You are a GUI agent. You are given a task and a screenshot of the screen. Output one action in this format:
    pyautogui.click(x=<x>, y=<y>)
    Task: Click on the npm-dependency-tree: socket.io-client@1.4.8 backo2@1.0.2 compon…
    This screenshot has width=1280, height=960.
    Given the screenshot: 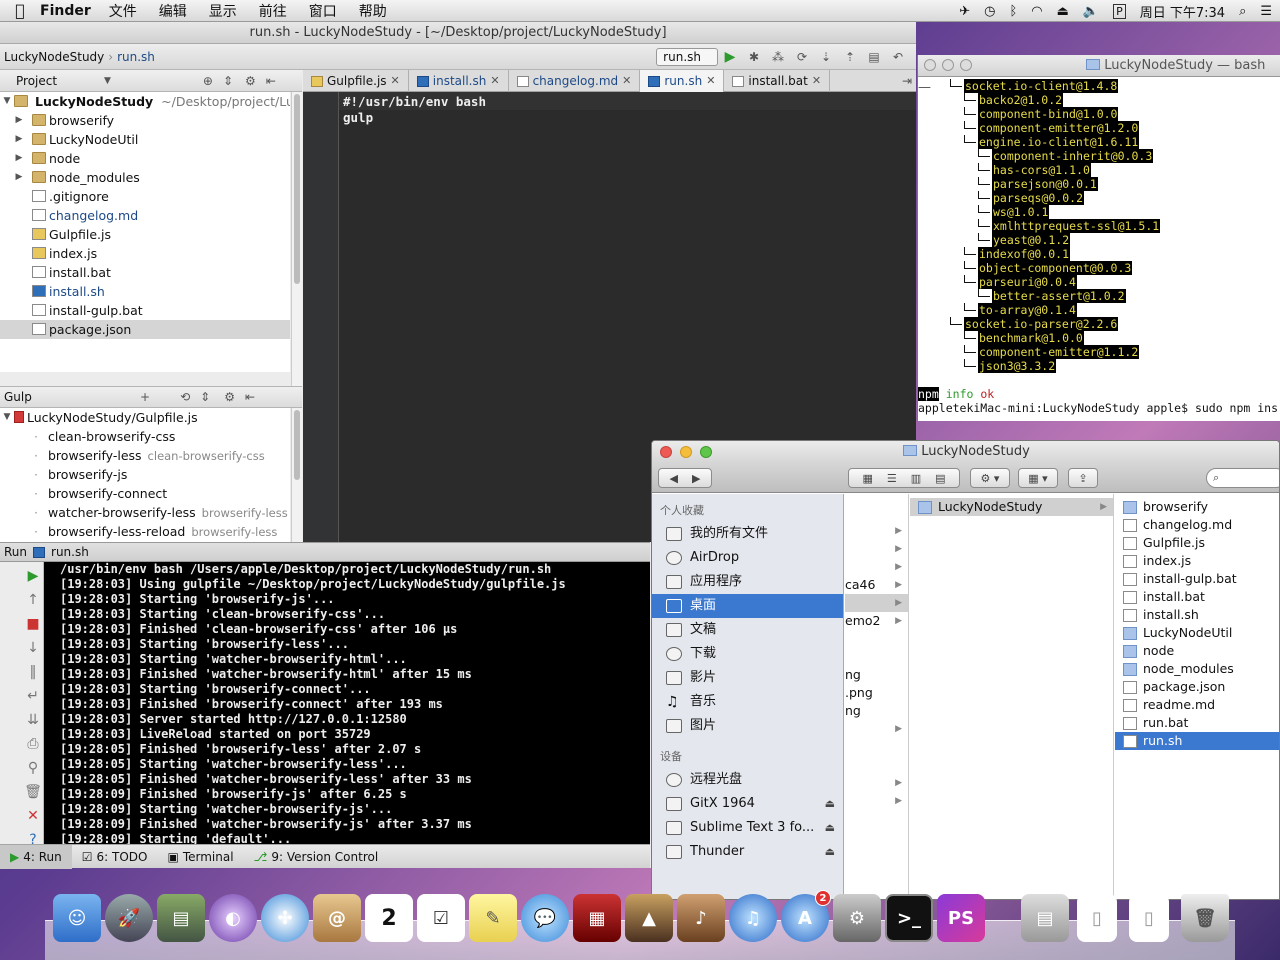 What is the action you would take?
    pyautogui.click(x=1099, y=229)
    